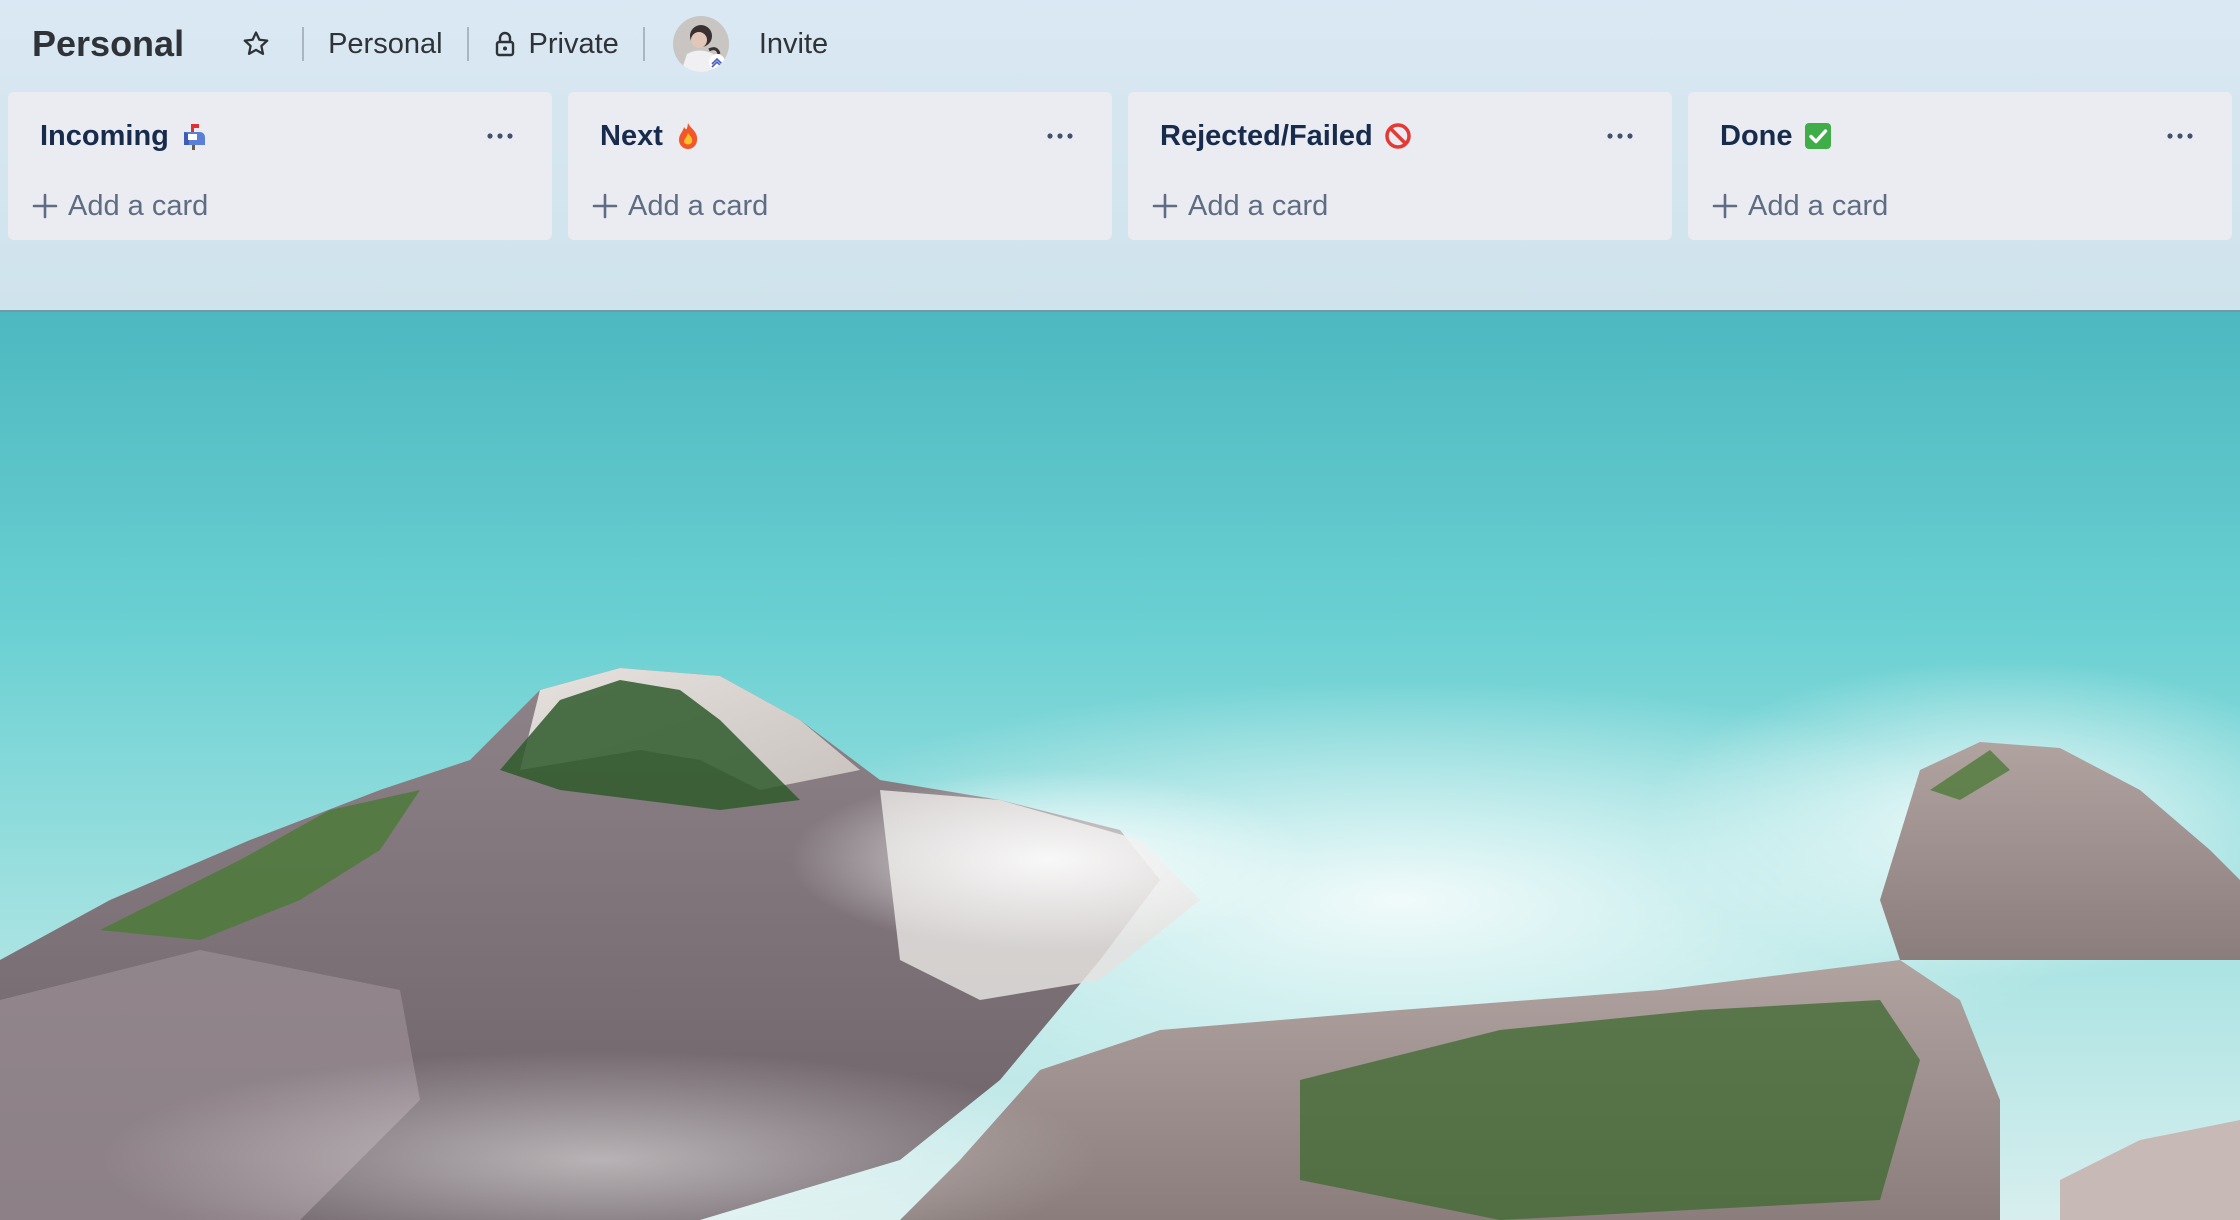 The height and width of the screenshot is (1220, 2240). I want to click on visibility-button: Private, so click(556, 44).